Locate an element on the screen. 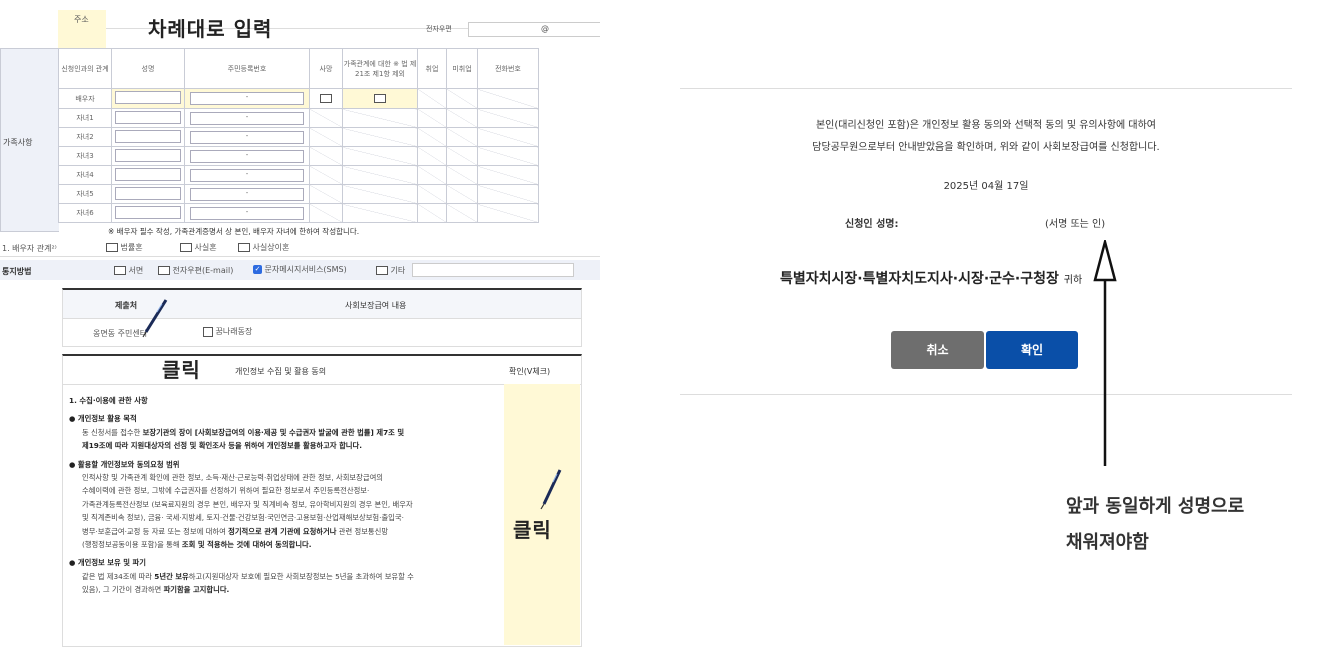 Image resolution: width=1320 pixels, height=650 pixels. row-relation: 자녀2 is located at coordinates (85, 137).